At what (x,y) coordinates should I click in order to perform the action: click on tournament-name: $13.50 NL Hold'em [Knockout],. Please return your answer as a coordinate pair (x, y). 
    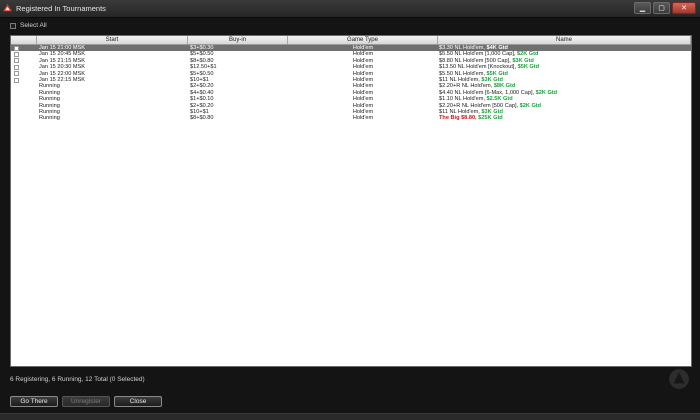
    Looking at the image, I should click on (478, 67).